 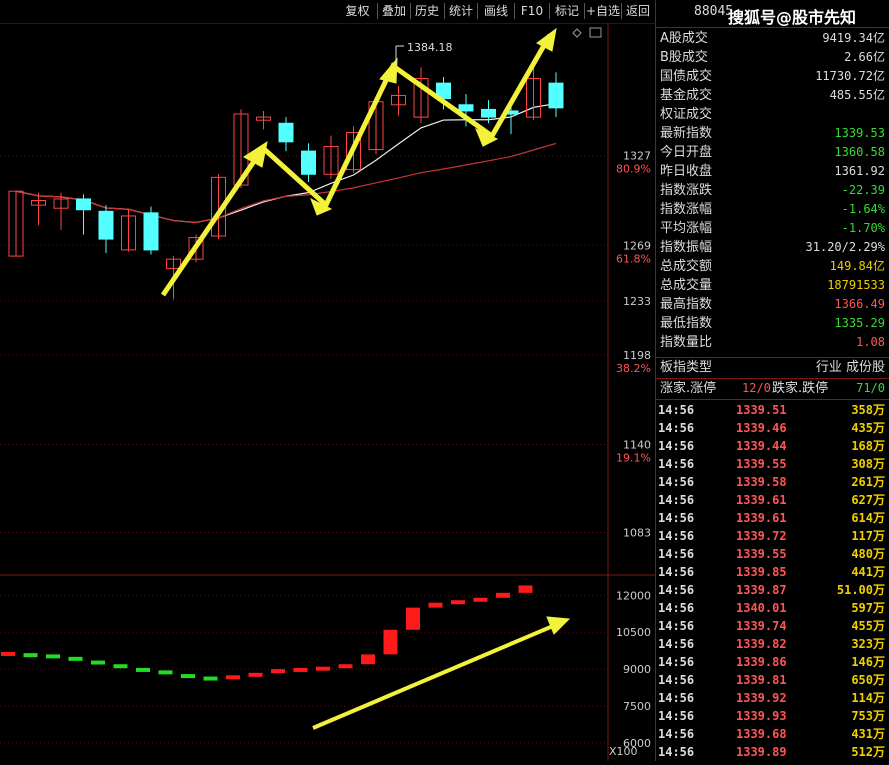 I want to click on fuquan-button: 复权, so click(x=357, y=11).